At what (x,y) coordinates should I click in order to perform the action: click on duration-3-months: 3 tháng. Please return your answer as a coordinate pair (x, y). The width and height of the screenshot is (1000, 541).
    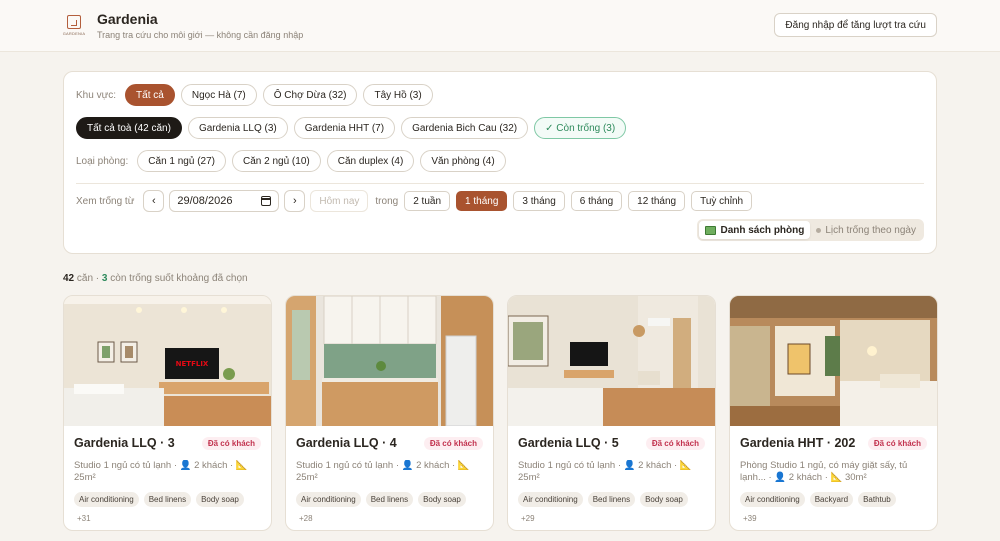
    Looking at the image, I should click on (539, 201).